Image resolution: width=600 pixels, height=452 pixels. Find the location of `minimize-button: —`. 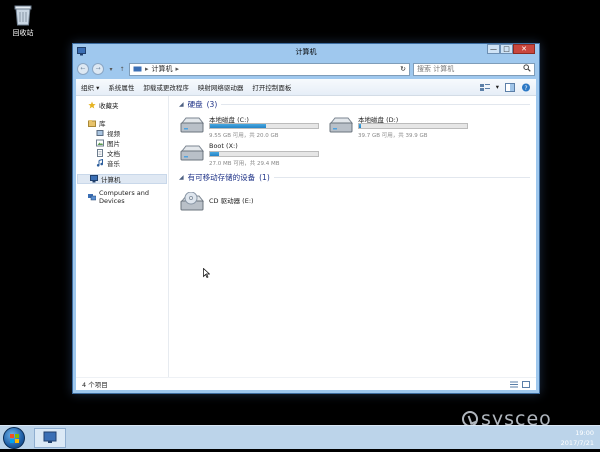

minimize-button: — is located at coordinates (493, 49).